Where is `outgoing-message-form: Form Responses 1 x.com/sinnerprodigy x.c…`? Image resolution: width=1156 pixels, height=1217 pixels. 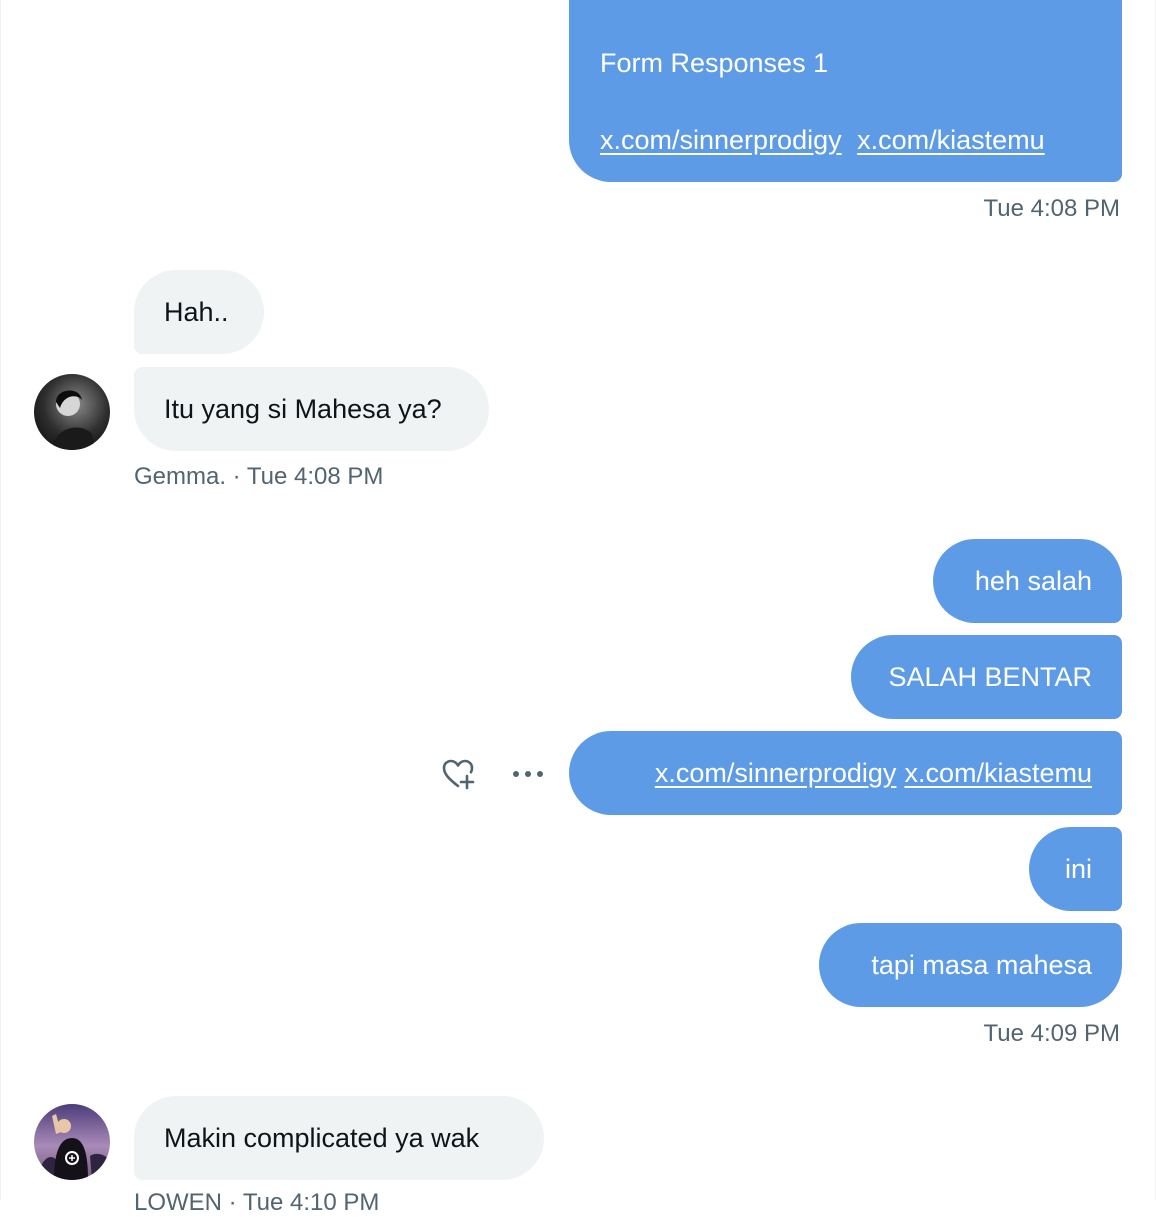 outgoing-message-form: Form Responses 1 x.com/sinnerprodigy x.c… is located at coordinates (845, 91).